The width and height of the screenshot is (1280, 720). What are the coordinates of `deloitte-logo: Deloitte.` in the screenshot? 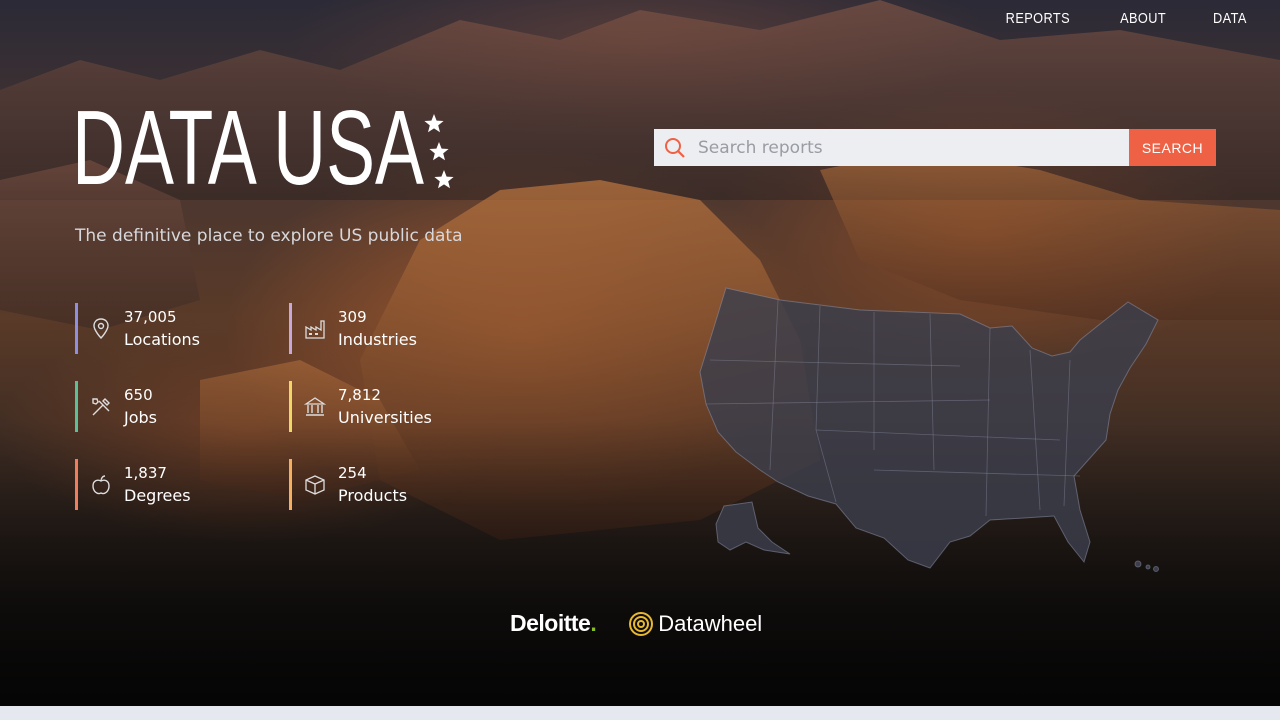 It's located at (553, 623).